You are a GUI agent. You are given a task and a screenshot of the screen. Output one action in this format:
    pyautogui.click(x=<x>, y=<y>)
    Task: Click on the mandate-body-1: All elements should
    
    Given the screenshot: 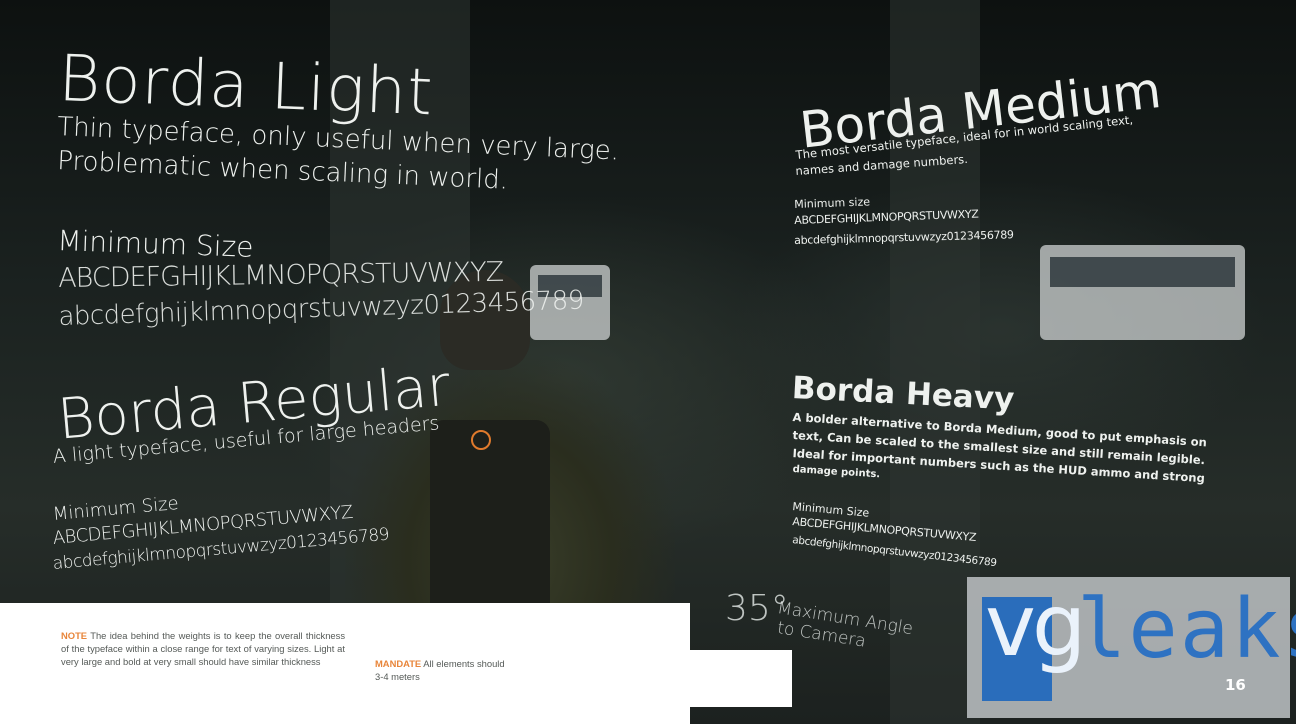 What is the action you would take?
    pyautogui.click(x=464, y=663)
    